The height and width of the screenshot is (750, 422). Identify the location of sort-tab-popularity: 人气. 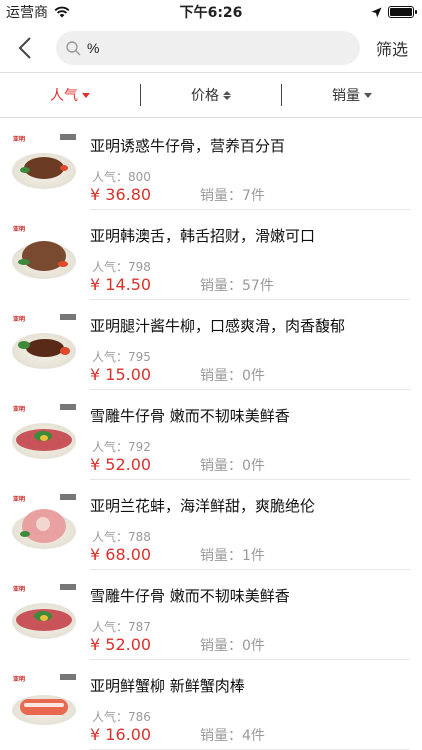
(70, 95).